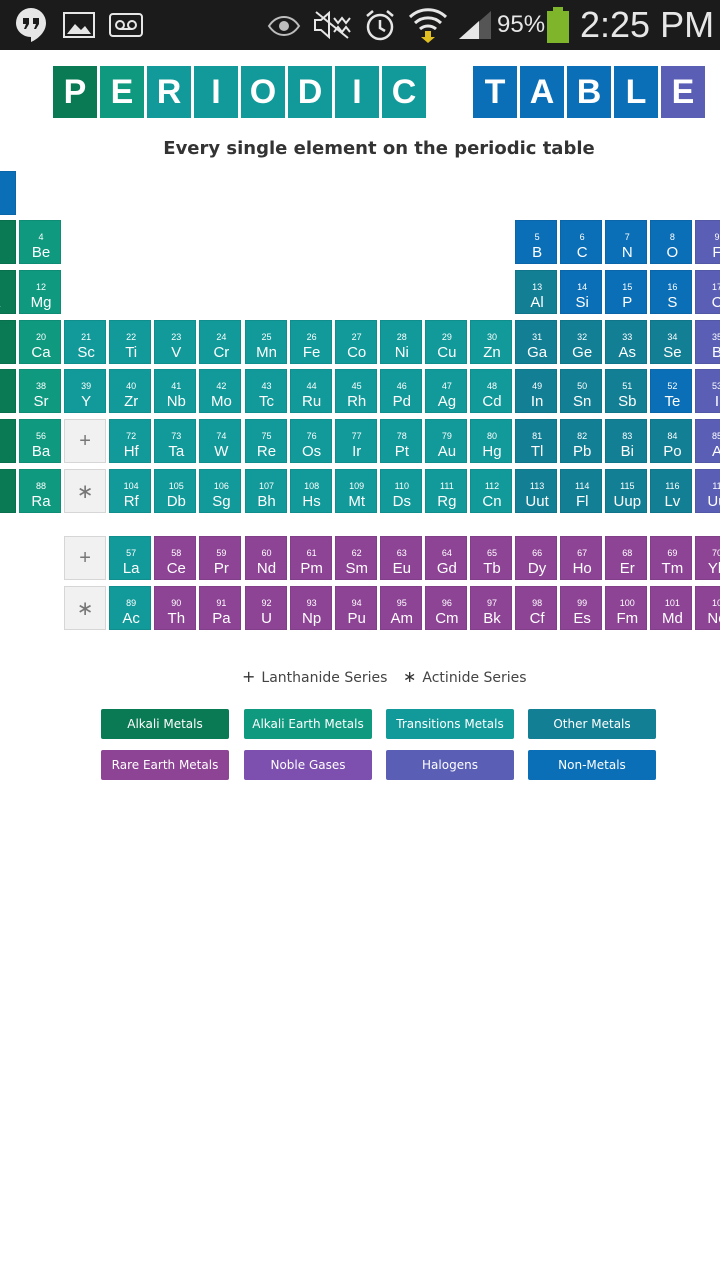  What do you see at coordinates (355, 491) in the screenshot?
I see `element-cell: 109 Mt` at bounding box center [355, 491].